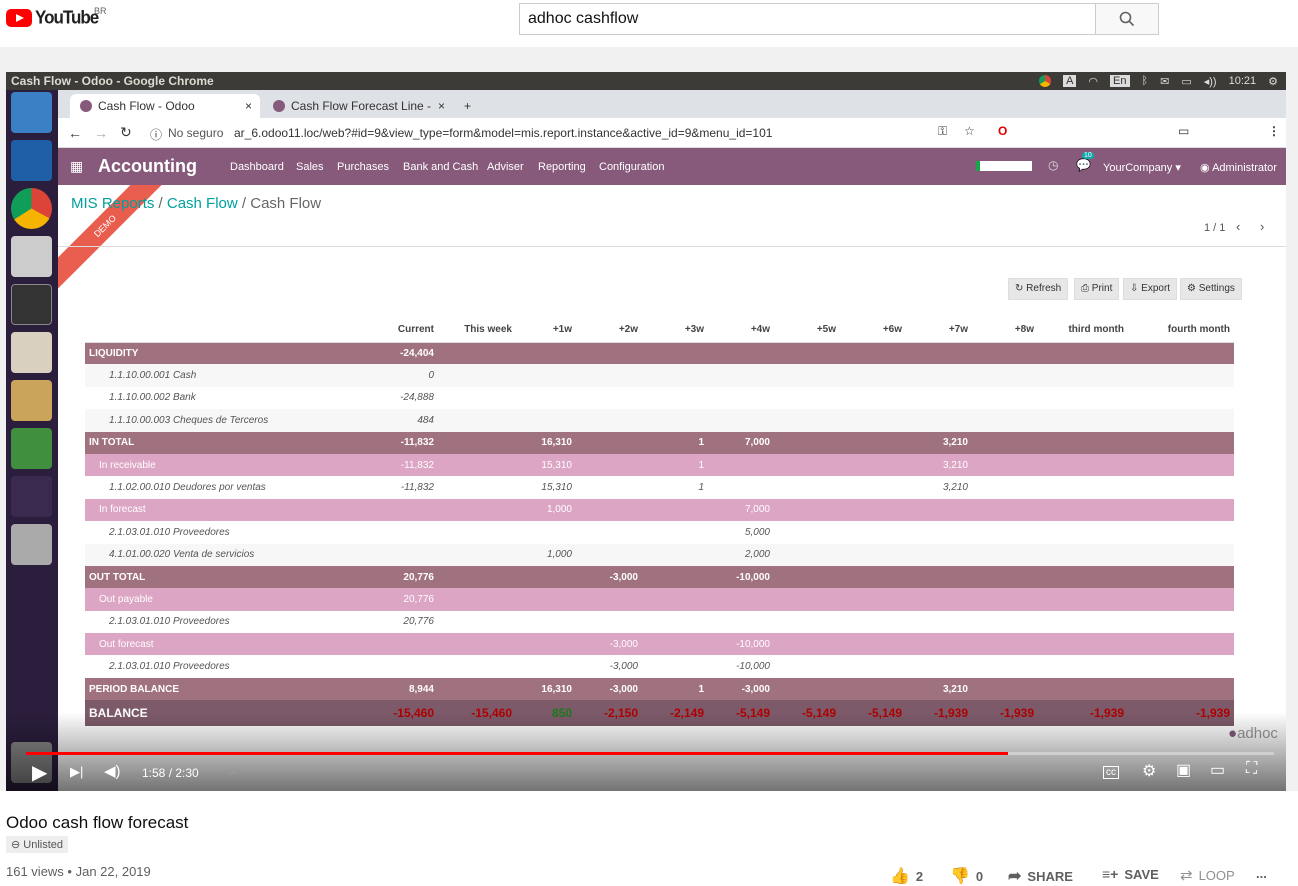 The image size is (1298, 886). What do you see at coordinates (358, 106) in the screenshot?
I see `tab-cash-flow-forecast-line: Cash Flow Forecast Line - ×` at bounding box center [358, 106].